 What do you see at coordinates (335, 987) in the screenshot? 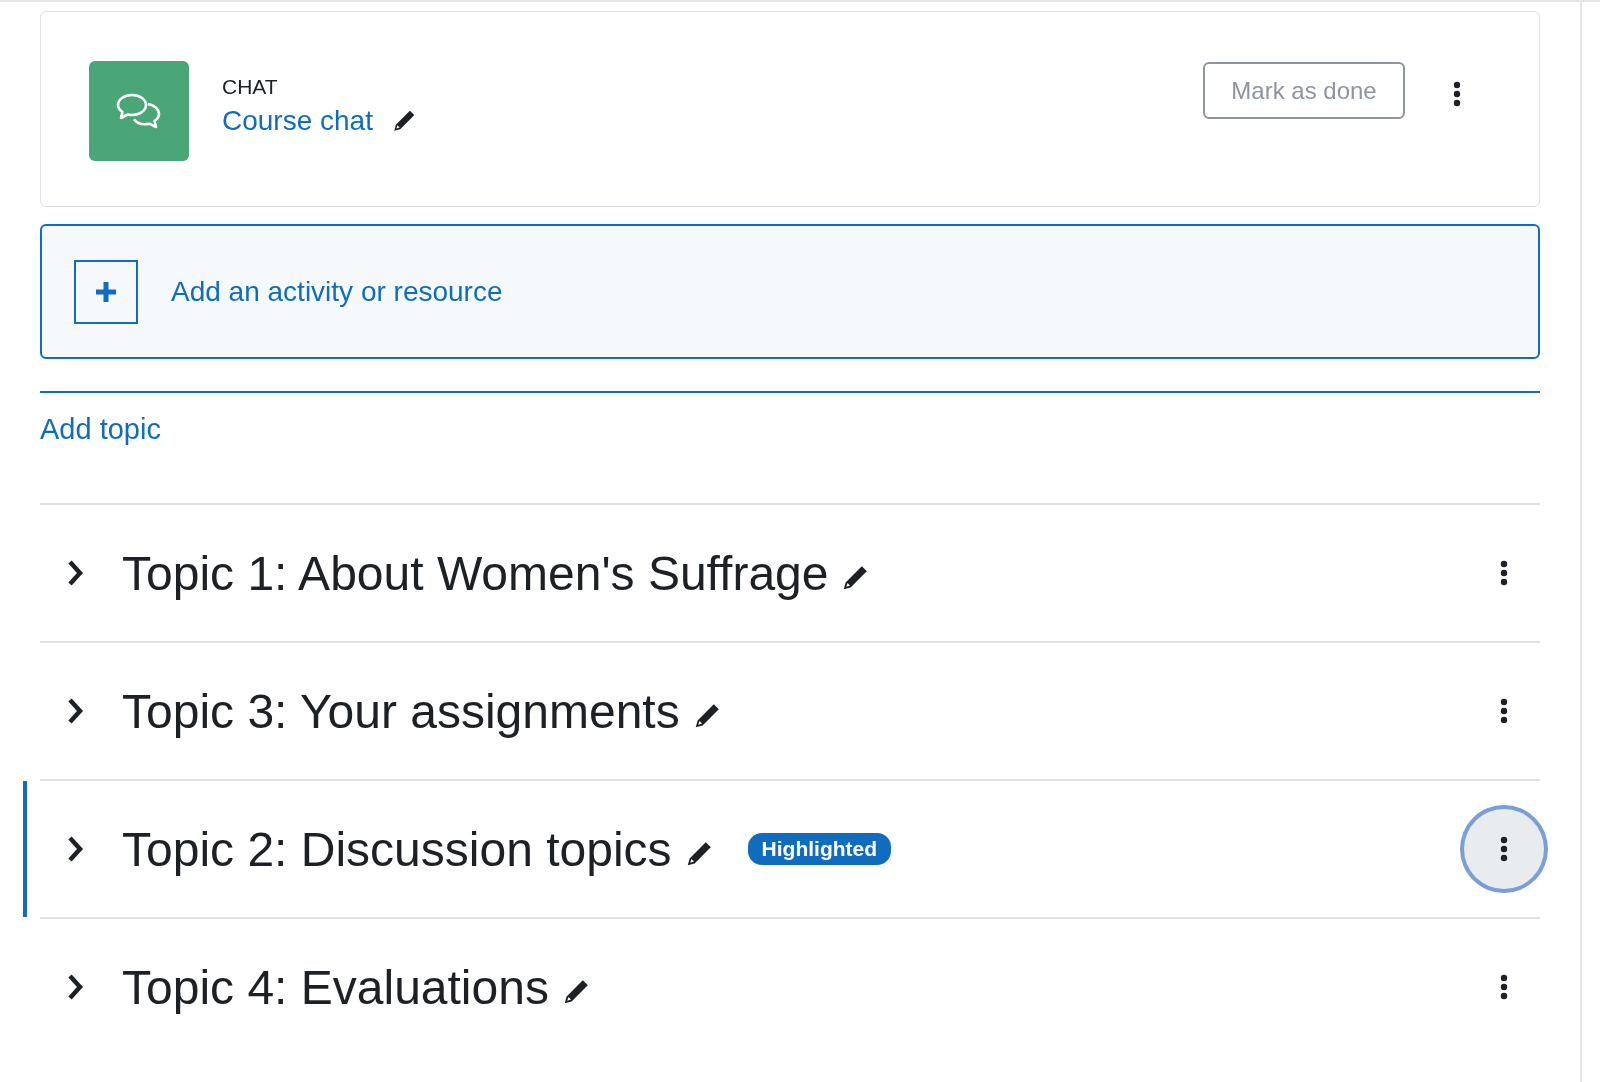
I see `topic-title: Topic 4: Evaluations` at bounding box center [335, 987].